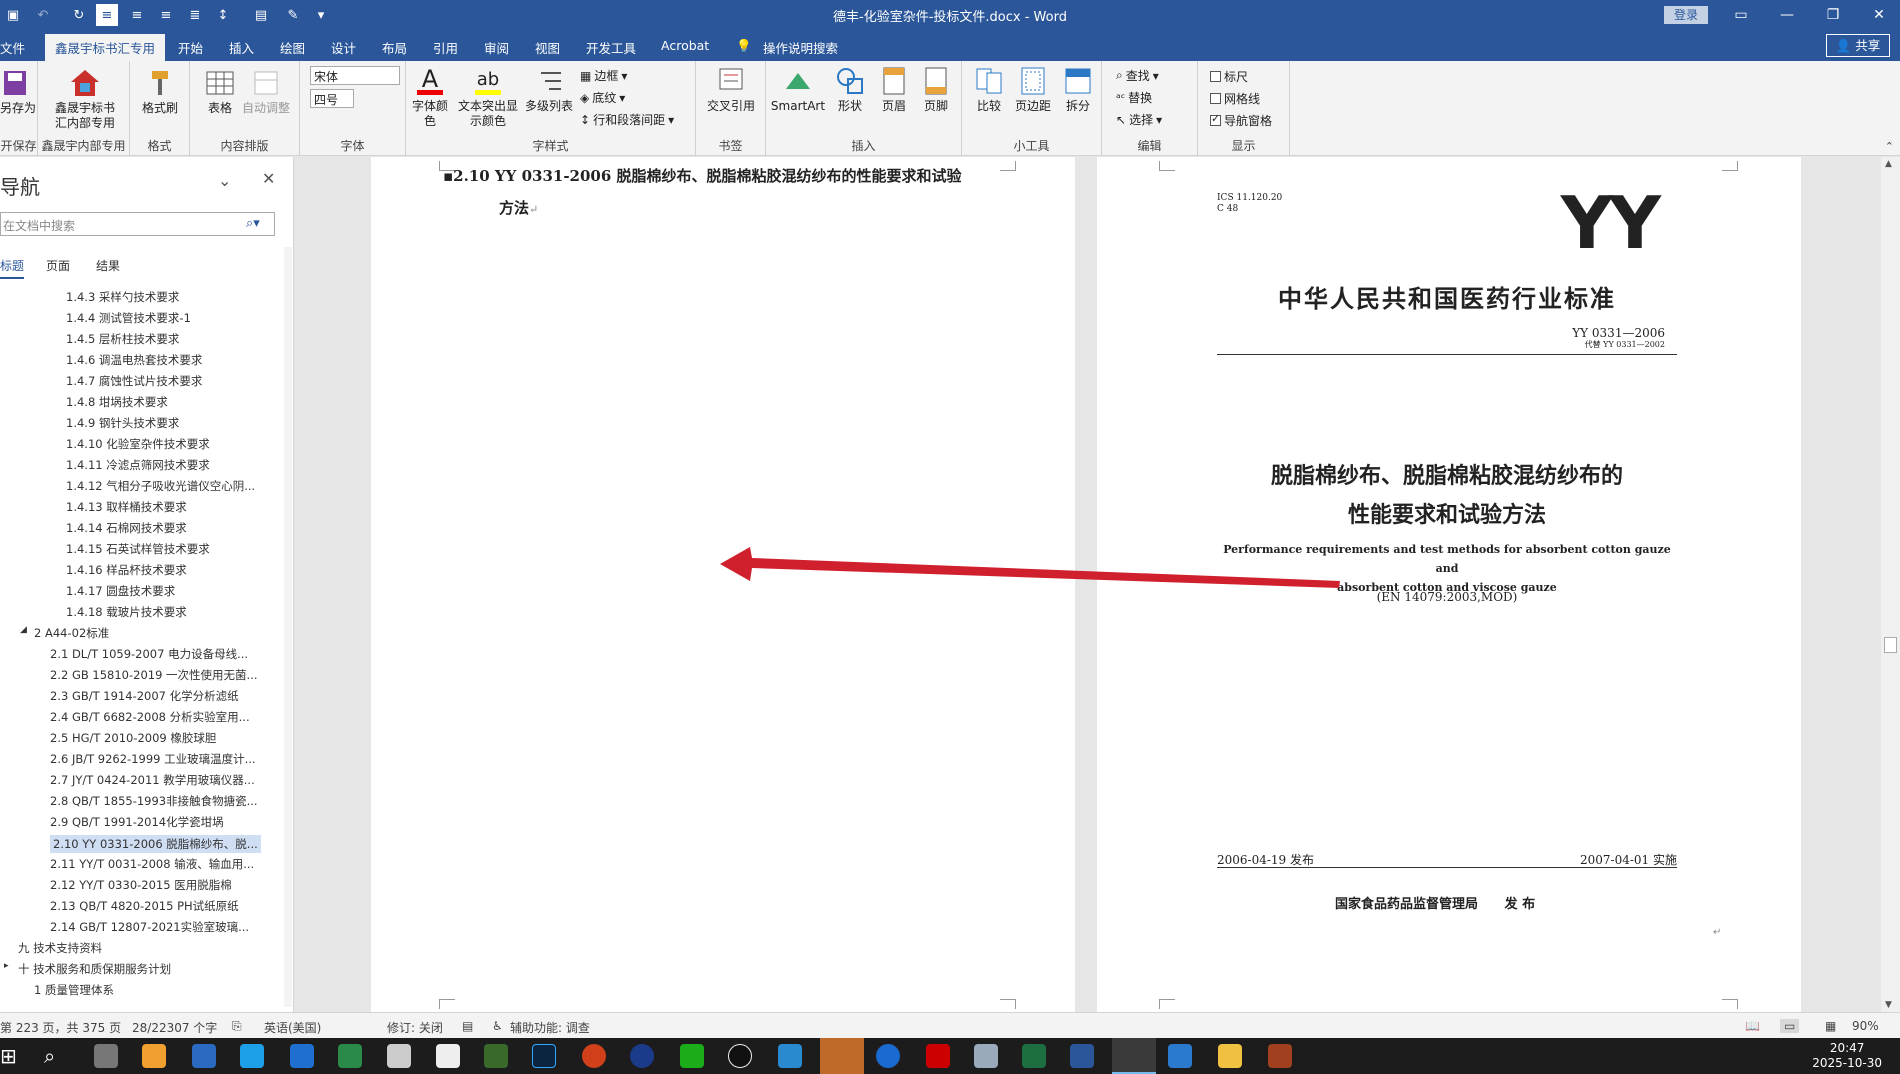  Describe the element at coordinates (141, 885) in the screenshot. I see `nav-heading-item: 2.12 YY/T 0330-2015 医用脱脂棉` at that location.